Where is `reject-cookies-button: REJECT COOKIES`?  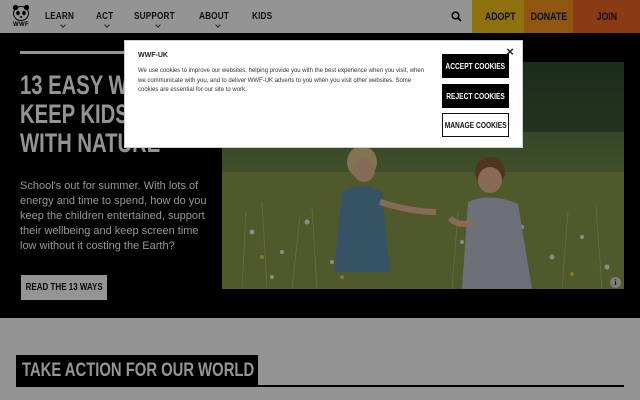 reject-cookies-button: REJECT COOKIES is located at coordinates (475, 96).